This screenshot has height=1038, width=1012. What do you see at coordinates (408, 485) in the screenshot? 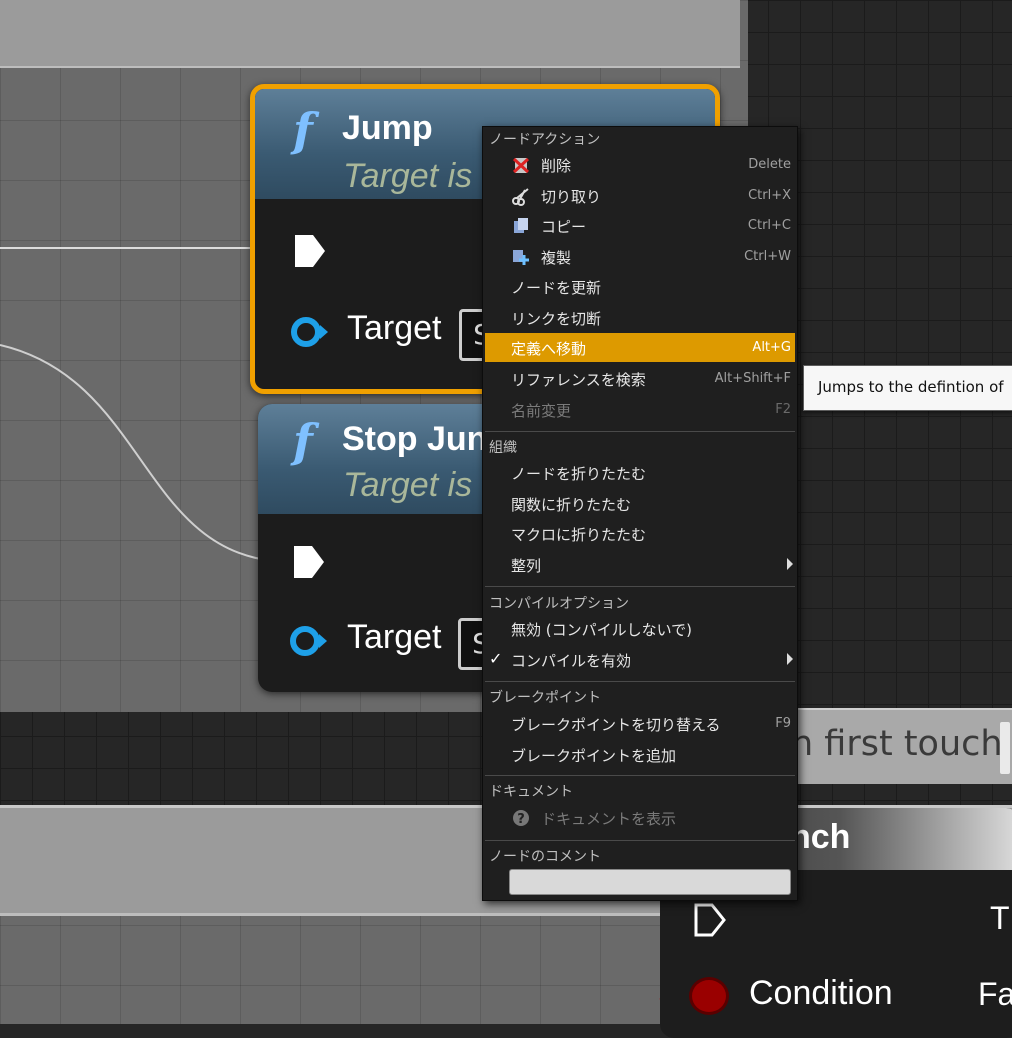
I see `stop-node-subtitle: Target is` at bounding box center [408, 485].